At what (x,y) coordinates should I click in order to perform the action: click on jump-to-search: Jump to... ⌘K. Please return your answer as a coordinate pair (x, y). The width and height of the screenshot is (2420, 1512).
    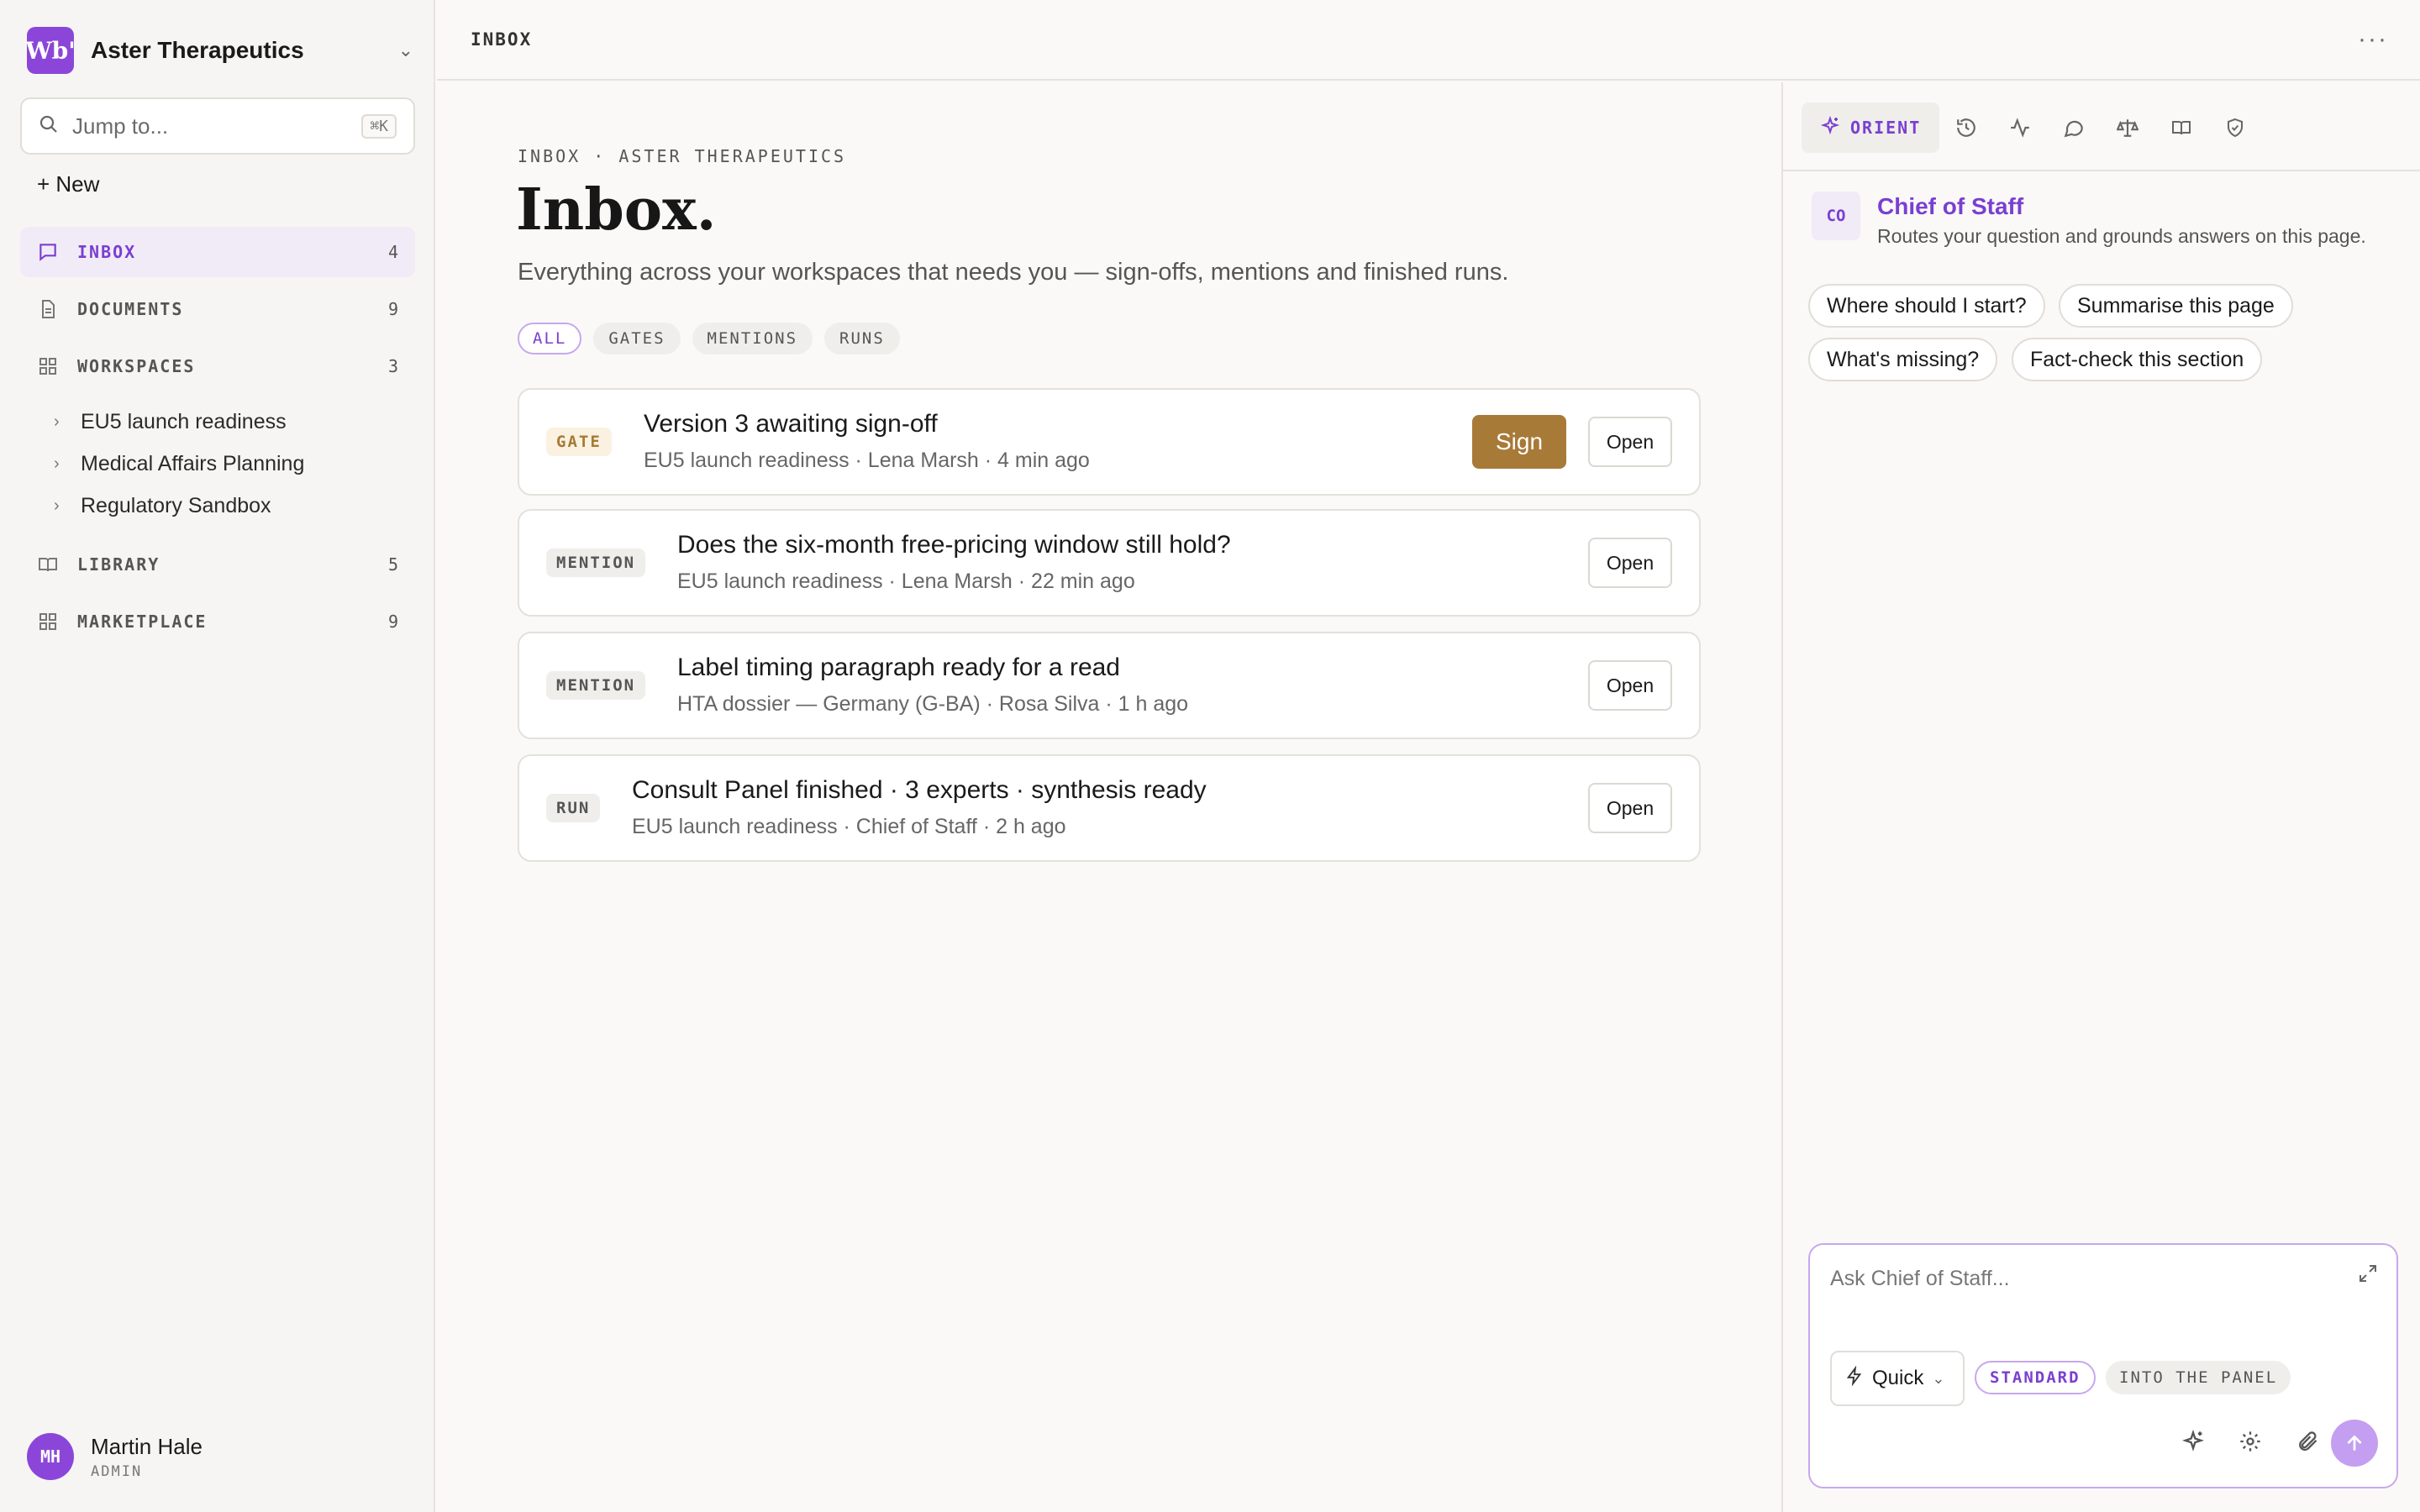
    Looking at the image, I should click on (218, 126).